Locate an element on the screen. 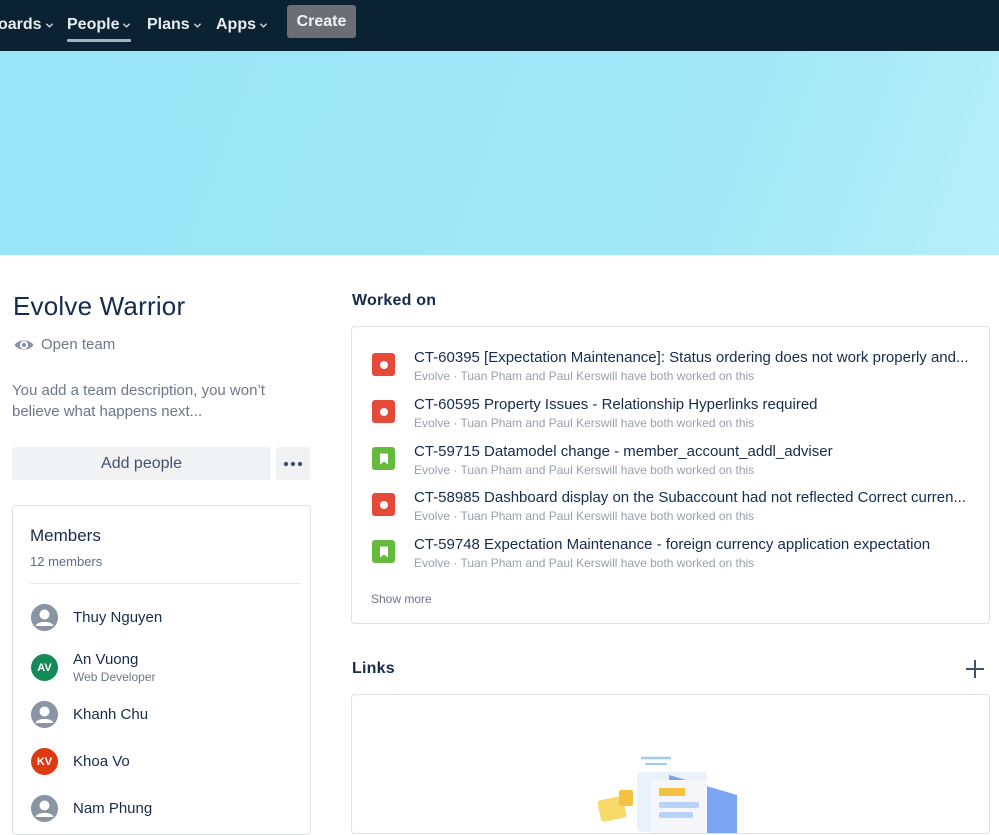  team-title: Evolve Warrior is located at coordinates (99, 306).